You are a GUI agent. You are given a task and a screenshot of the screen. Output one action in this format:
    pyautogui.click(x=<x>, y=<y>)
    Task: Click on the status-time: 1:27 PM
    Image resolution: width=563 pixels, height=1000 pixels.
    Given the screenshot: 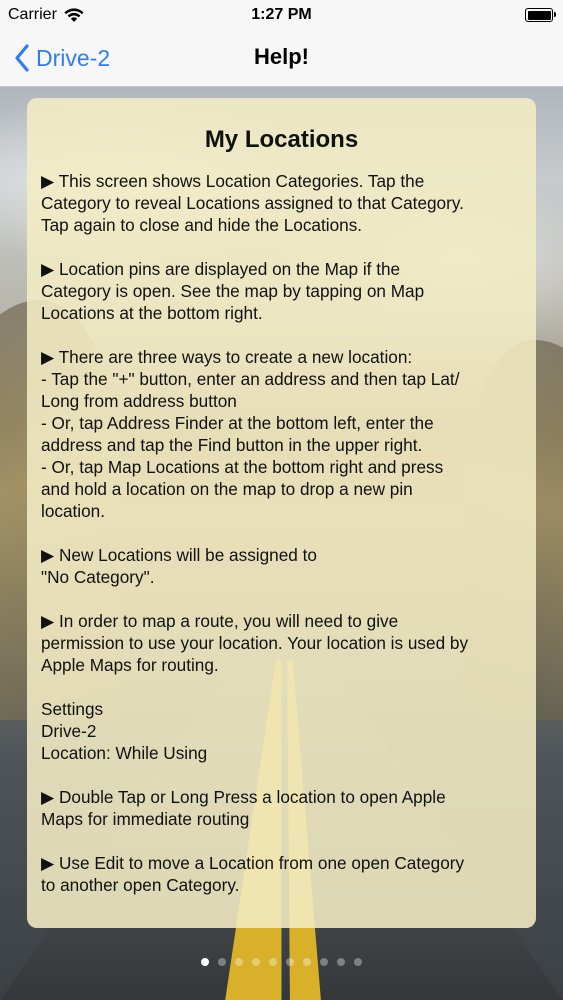 What is the action you would take?
    pyautogui.click(x=281, y=14)
    